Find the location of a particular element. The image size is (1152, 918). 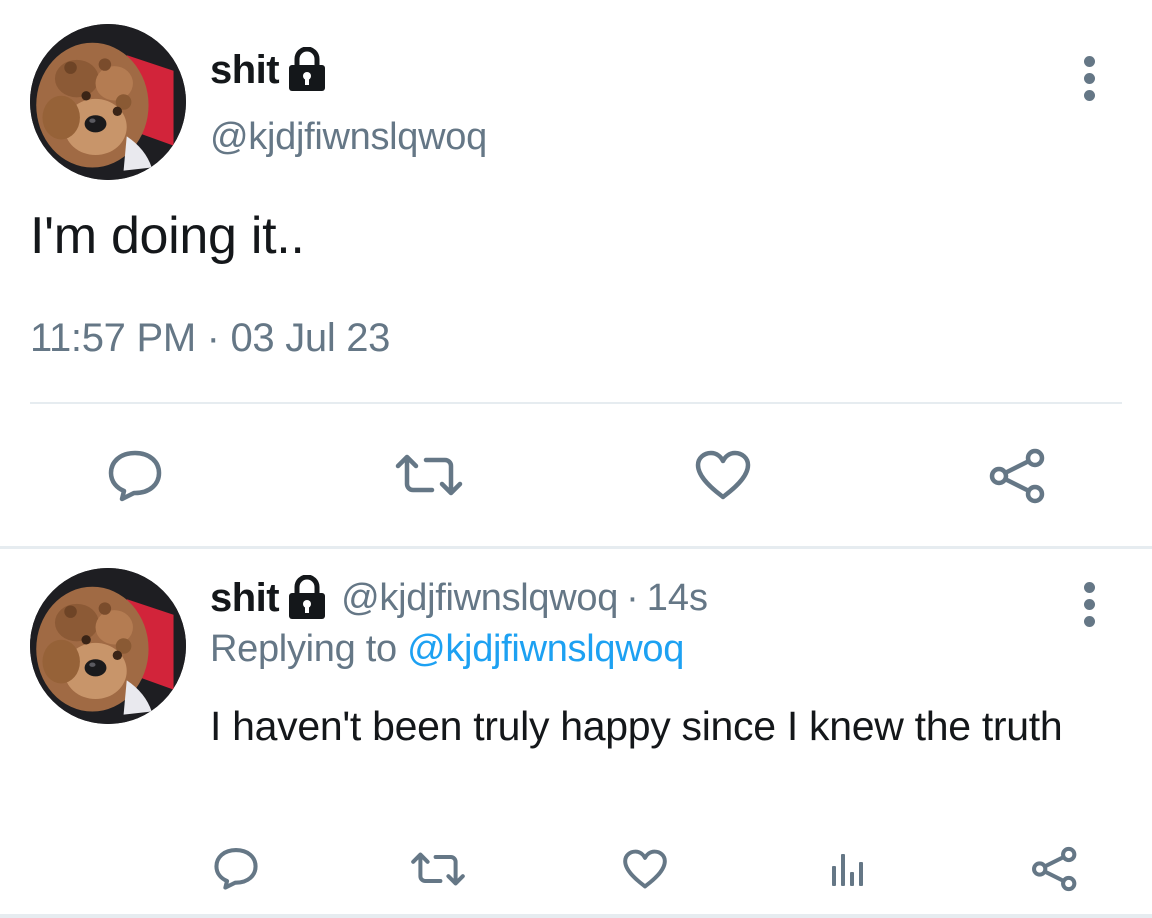

reply-header: shit @kjdjfiwnslqwoq · 14s is located at coordinates (459, 598).